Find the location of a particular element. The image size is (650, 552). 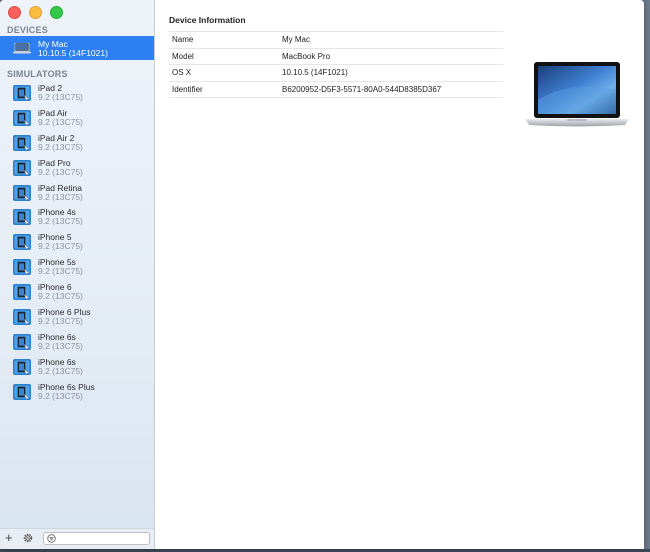

simulator-item: iPad Air 2 9.2 (13C75) is located at coordinates (77, 143).